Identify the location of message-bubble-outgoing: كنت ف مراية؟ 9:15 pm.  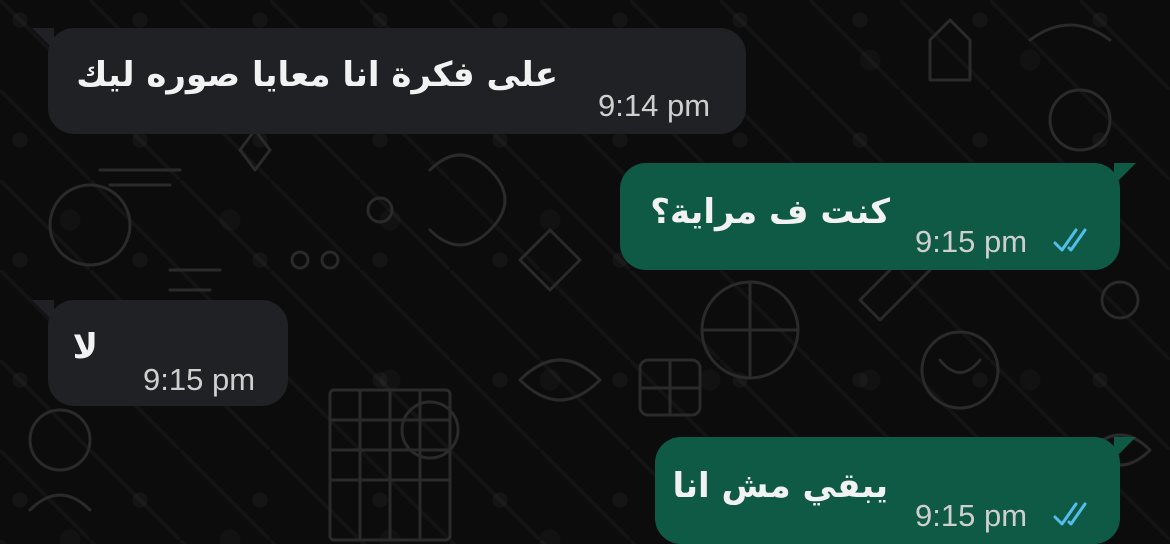
(878, 216).